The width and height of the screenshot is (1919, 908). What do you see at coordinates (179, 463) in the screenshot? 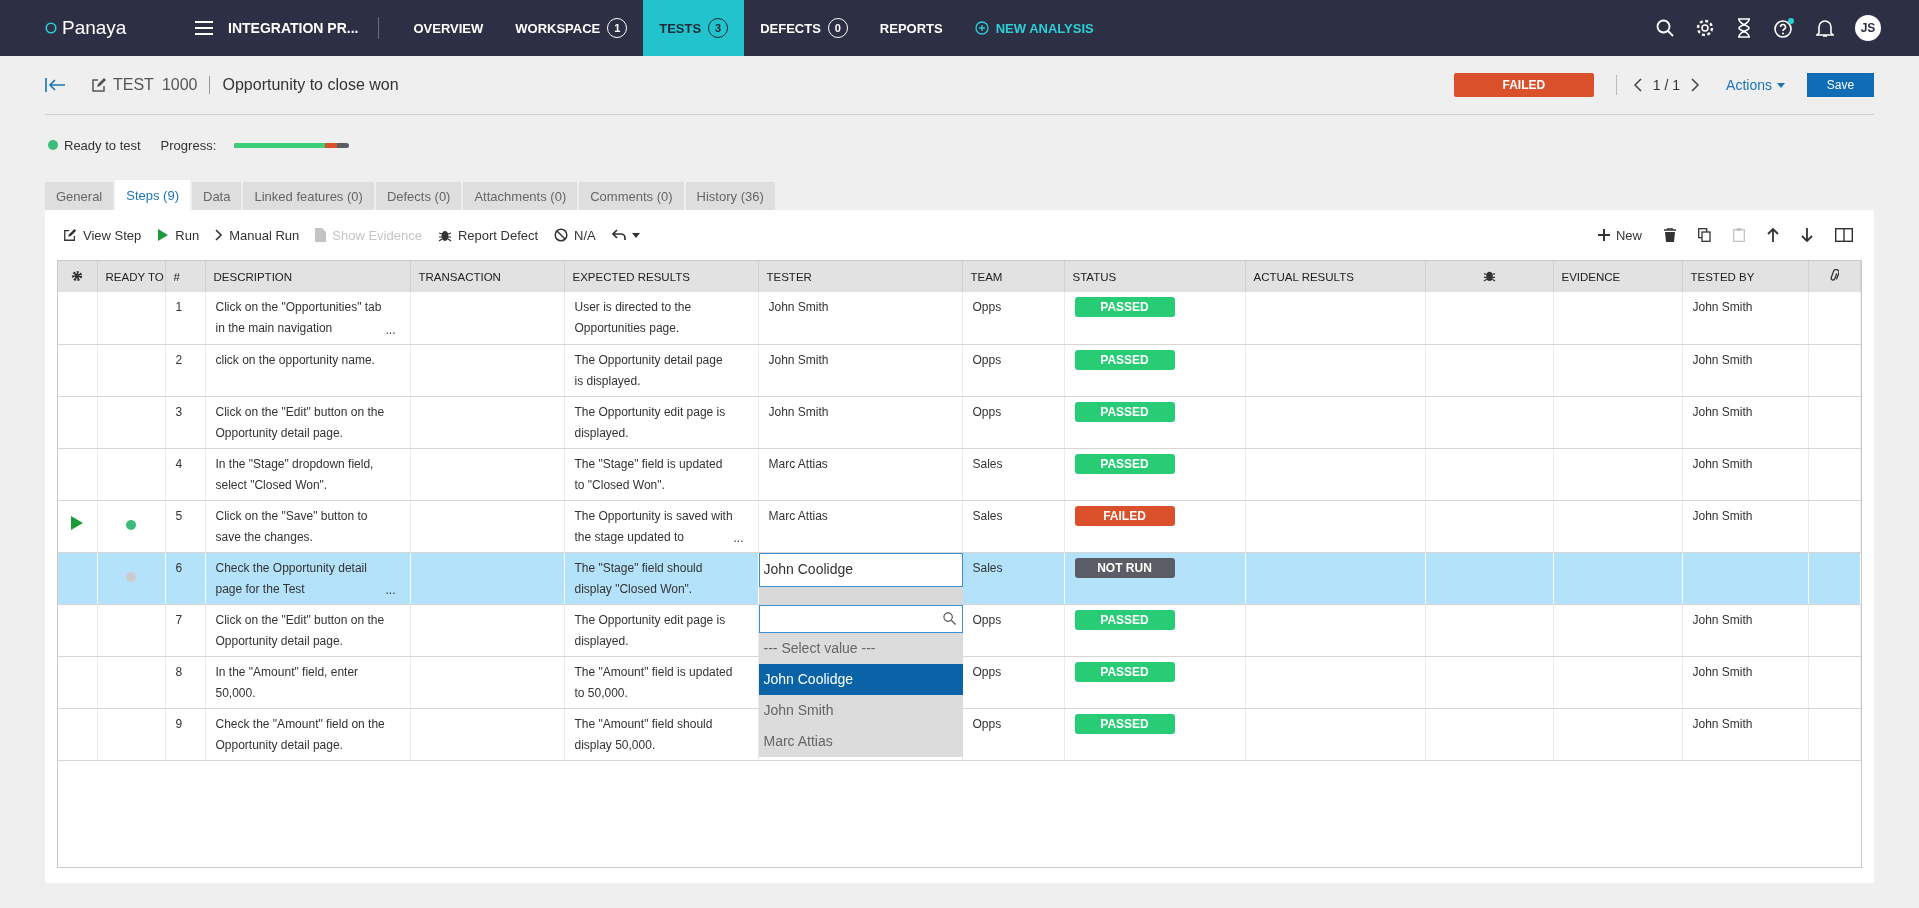
I see `table-cell: 4` at bounding box center [179, 463].